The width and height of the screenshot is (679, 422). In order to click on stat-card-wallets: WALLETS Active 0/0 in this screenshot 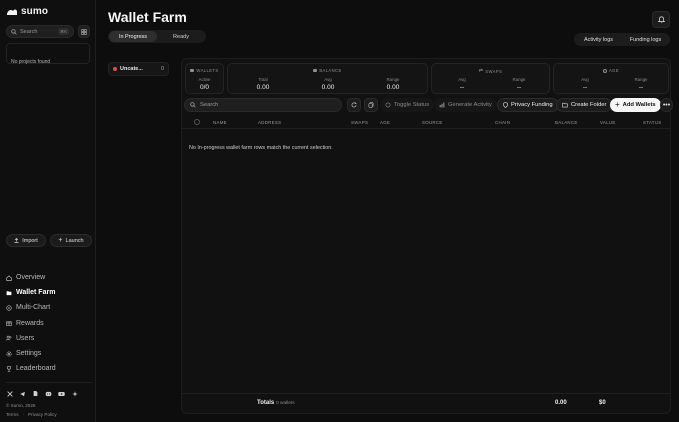, I will do `click(204, 78)`.